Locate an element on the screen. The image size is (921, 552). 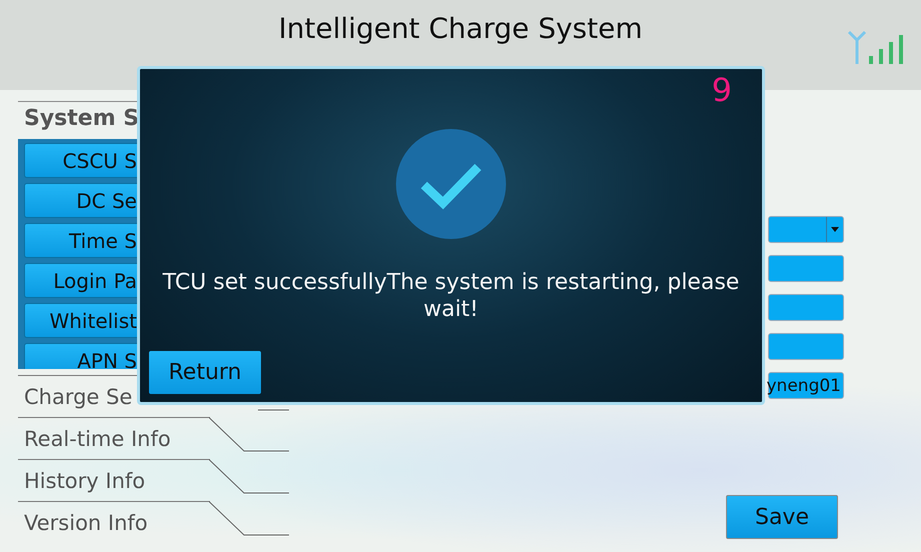
app-title: Intelligent Charge System is located at coordinates (460, 28).